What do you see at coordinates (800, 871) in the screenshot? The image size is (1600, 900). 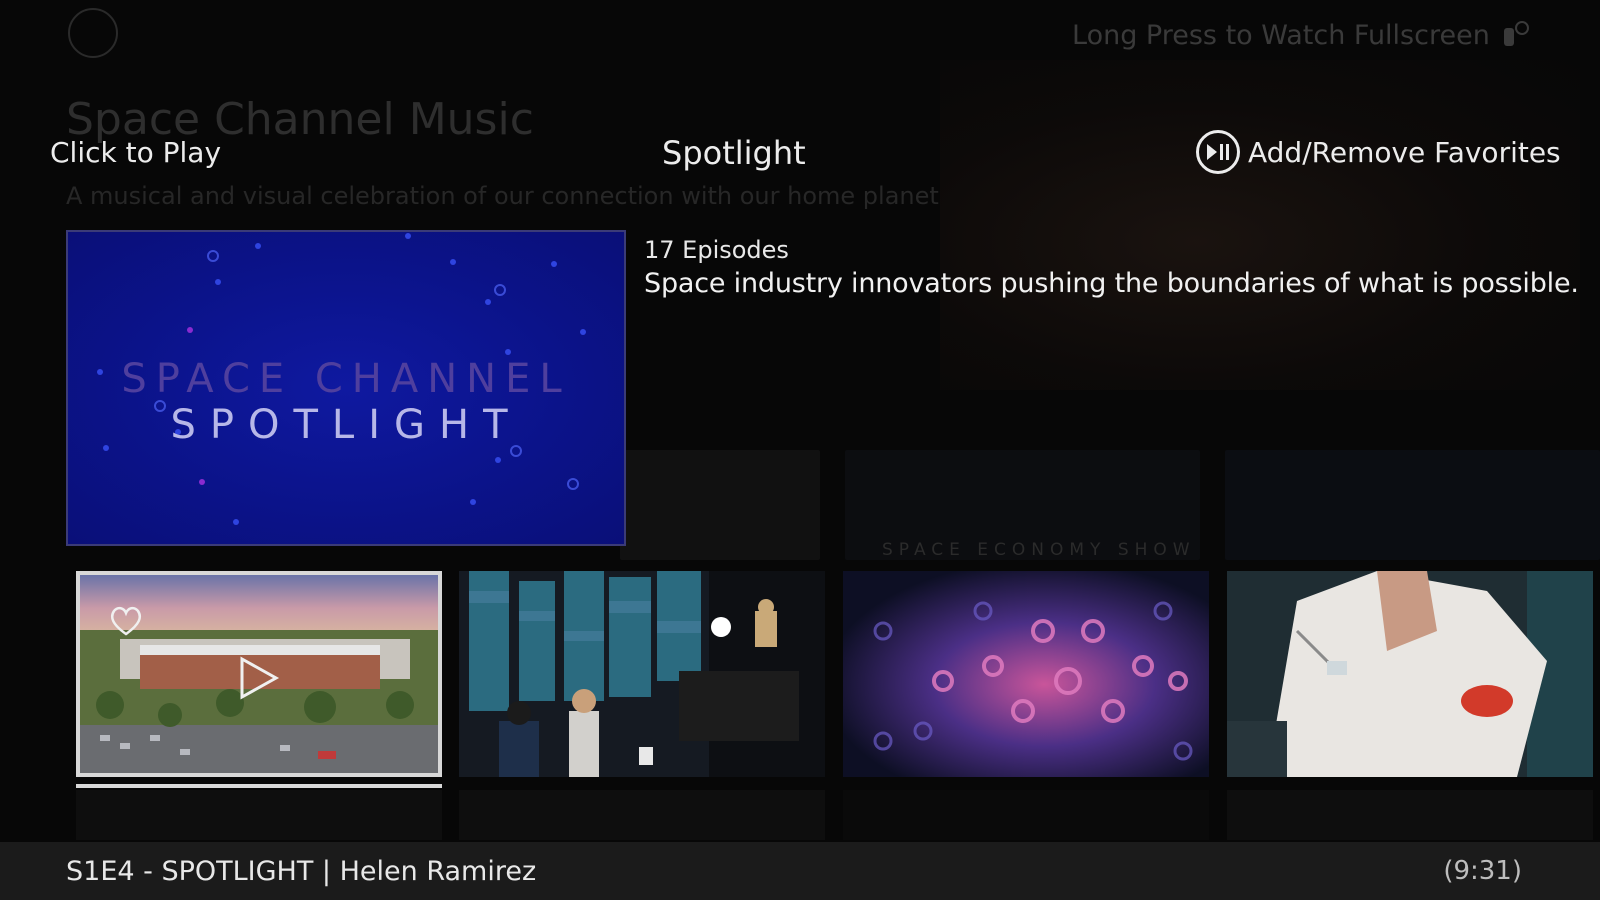 I see `now-playing-bar: S1E4 - SPOTLIGHT | Helen Ramirez (9:31)` at bounding box center [800, 871].